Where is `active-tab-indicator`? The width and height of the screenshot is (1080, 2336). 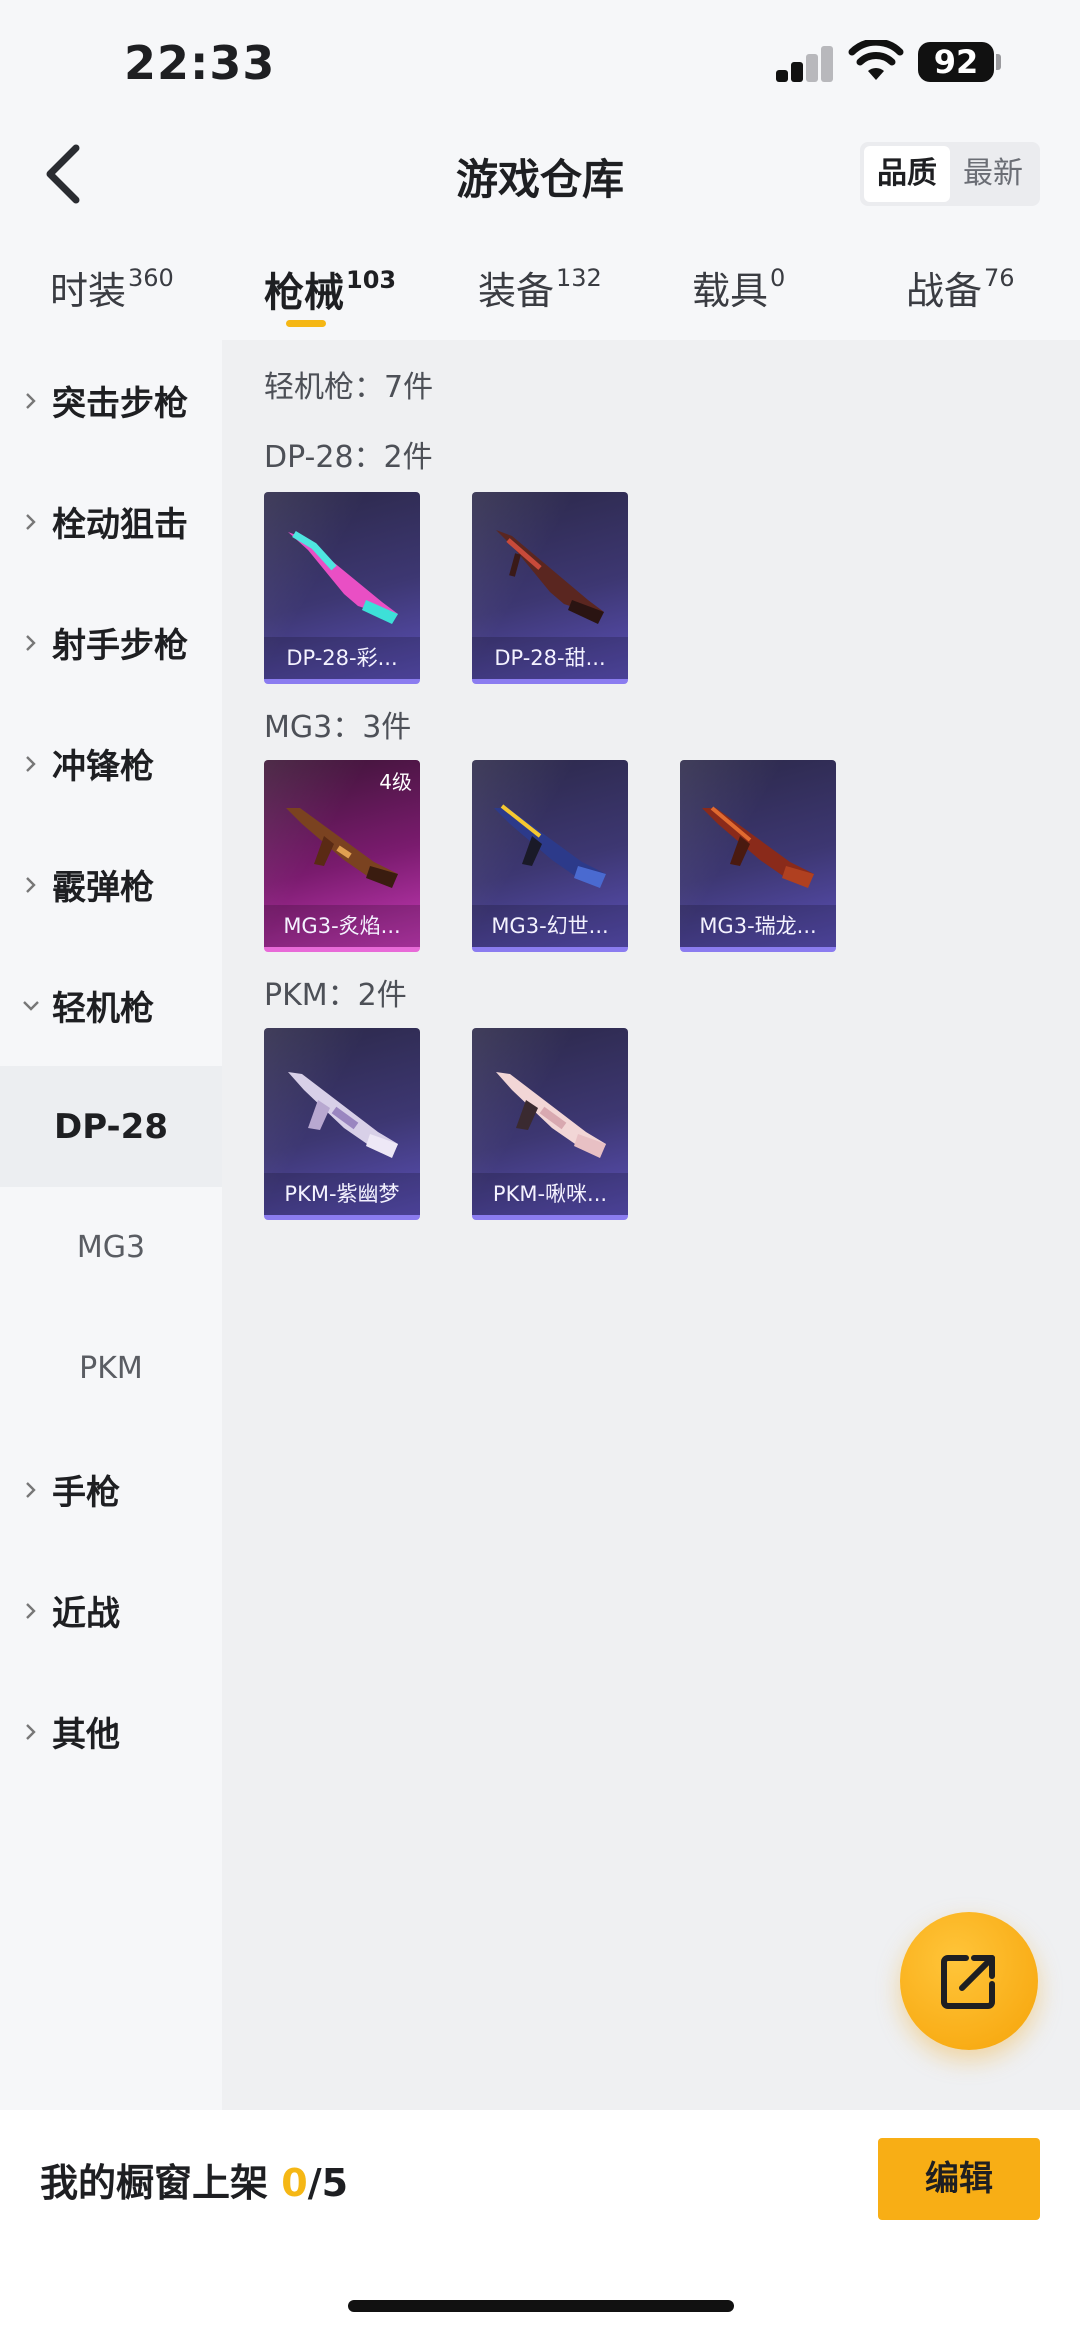
active-tab-indicator is located at coordinates (306, 323).